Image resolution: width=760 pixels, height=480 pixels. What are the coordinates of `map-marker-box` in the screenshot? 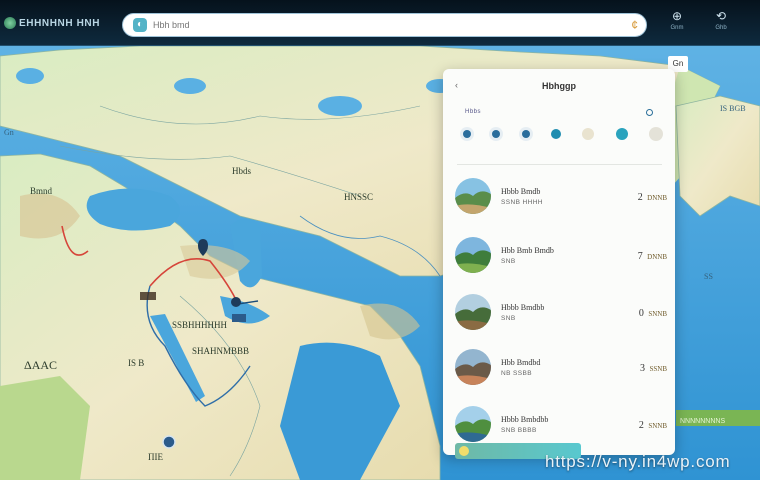 It's located at (239, 318).